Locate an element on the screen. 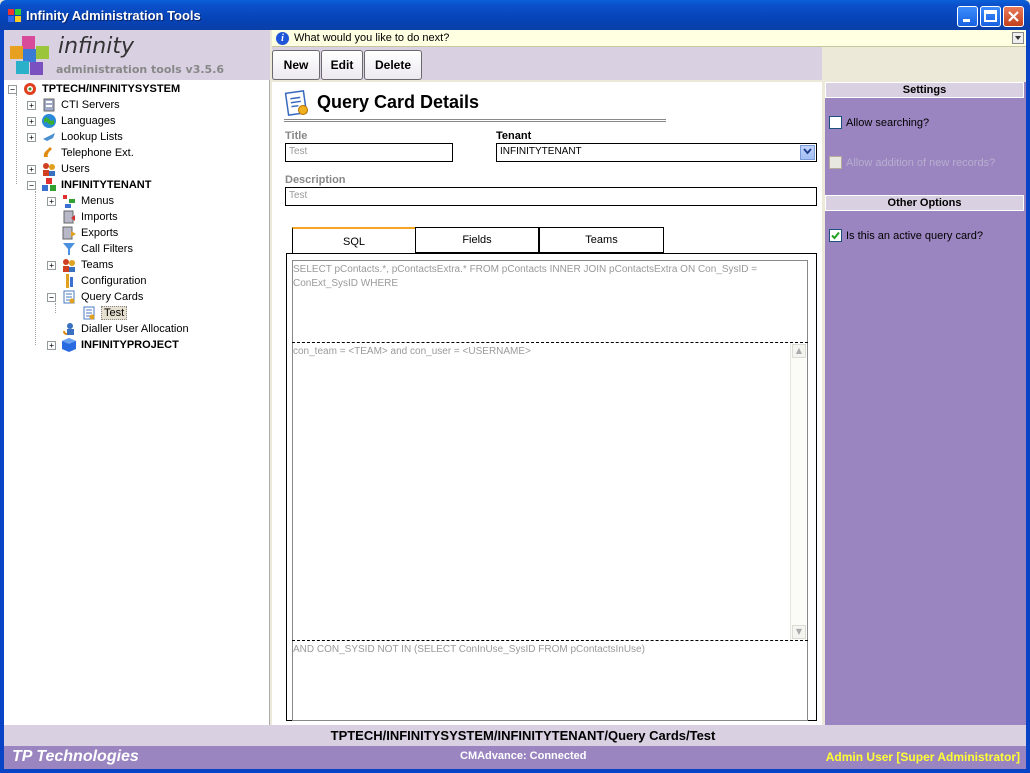 The height and width of the screenshot is (773, 1030). tree-node-infinitytenant: − INFINITYTENANT is located at coordinates (89, 185).